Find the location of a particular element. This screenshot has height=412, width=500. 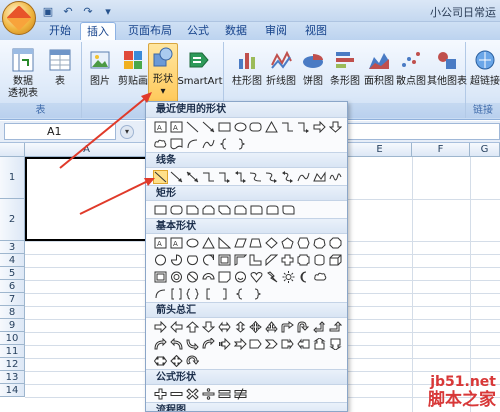

formula-input is located at coordinates (423, 131).